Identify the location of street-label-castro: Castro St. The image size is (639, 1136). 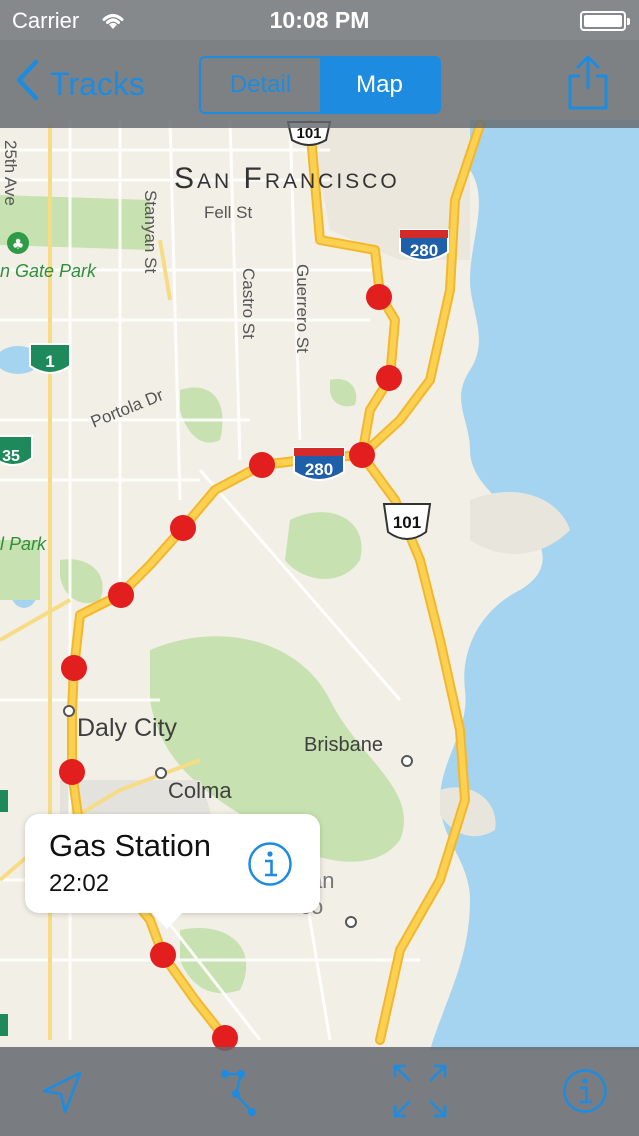
(248, 303).